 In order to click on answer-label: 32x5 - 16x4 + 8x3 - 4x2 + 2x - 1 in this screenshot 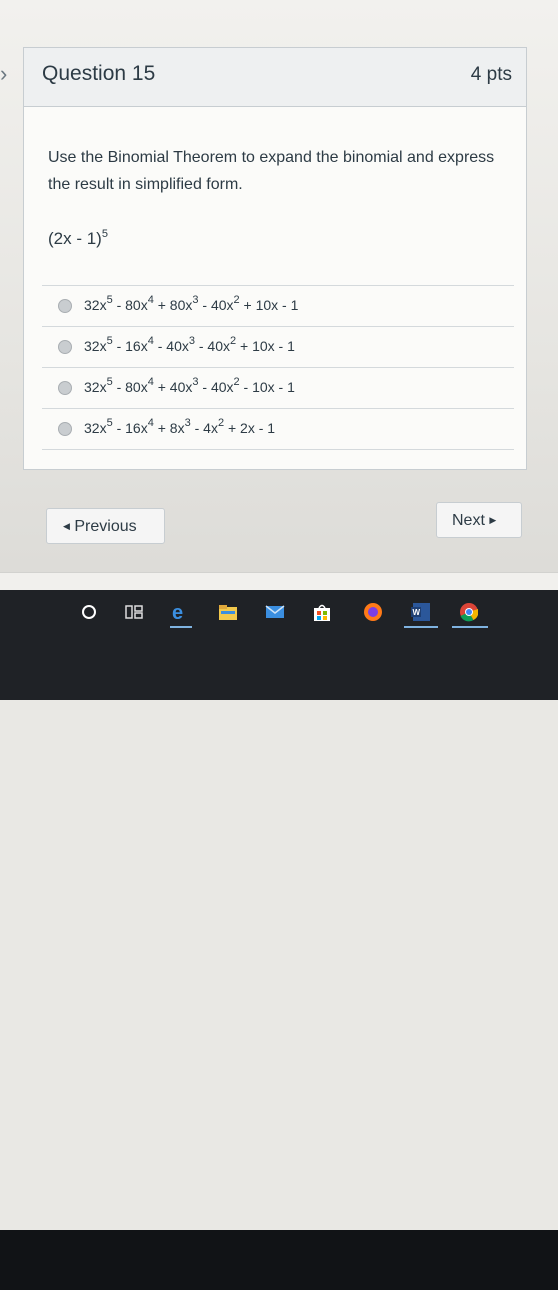, I will do `click(180, 427)`.